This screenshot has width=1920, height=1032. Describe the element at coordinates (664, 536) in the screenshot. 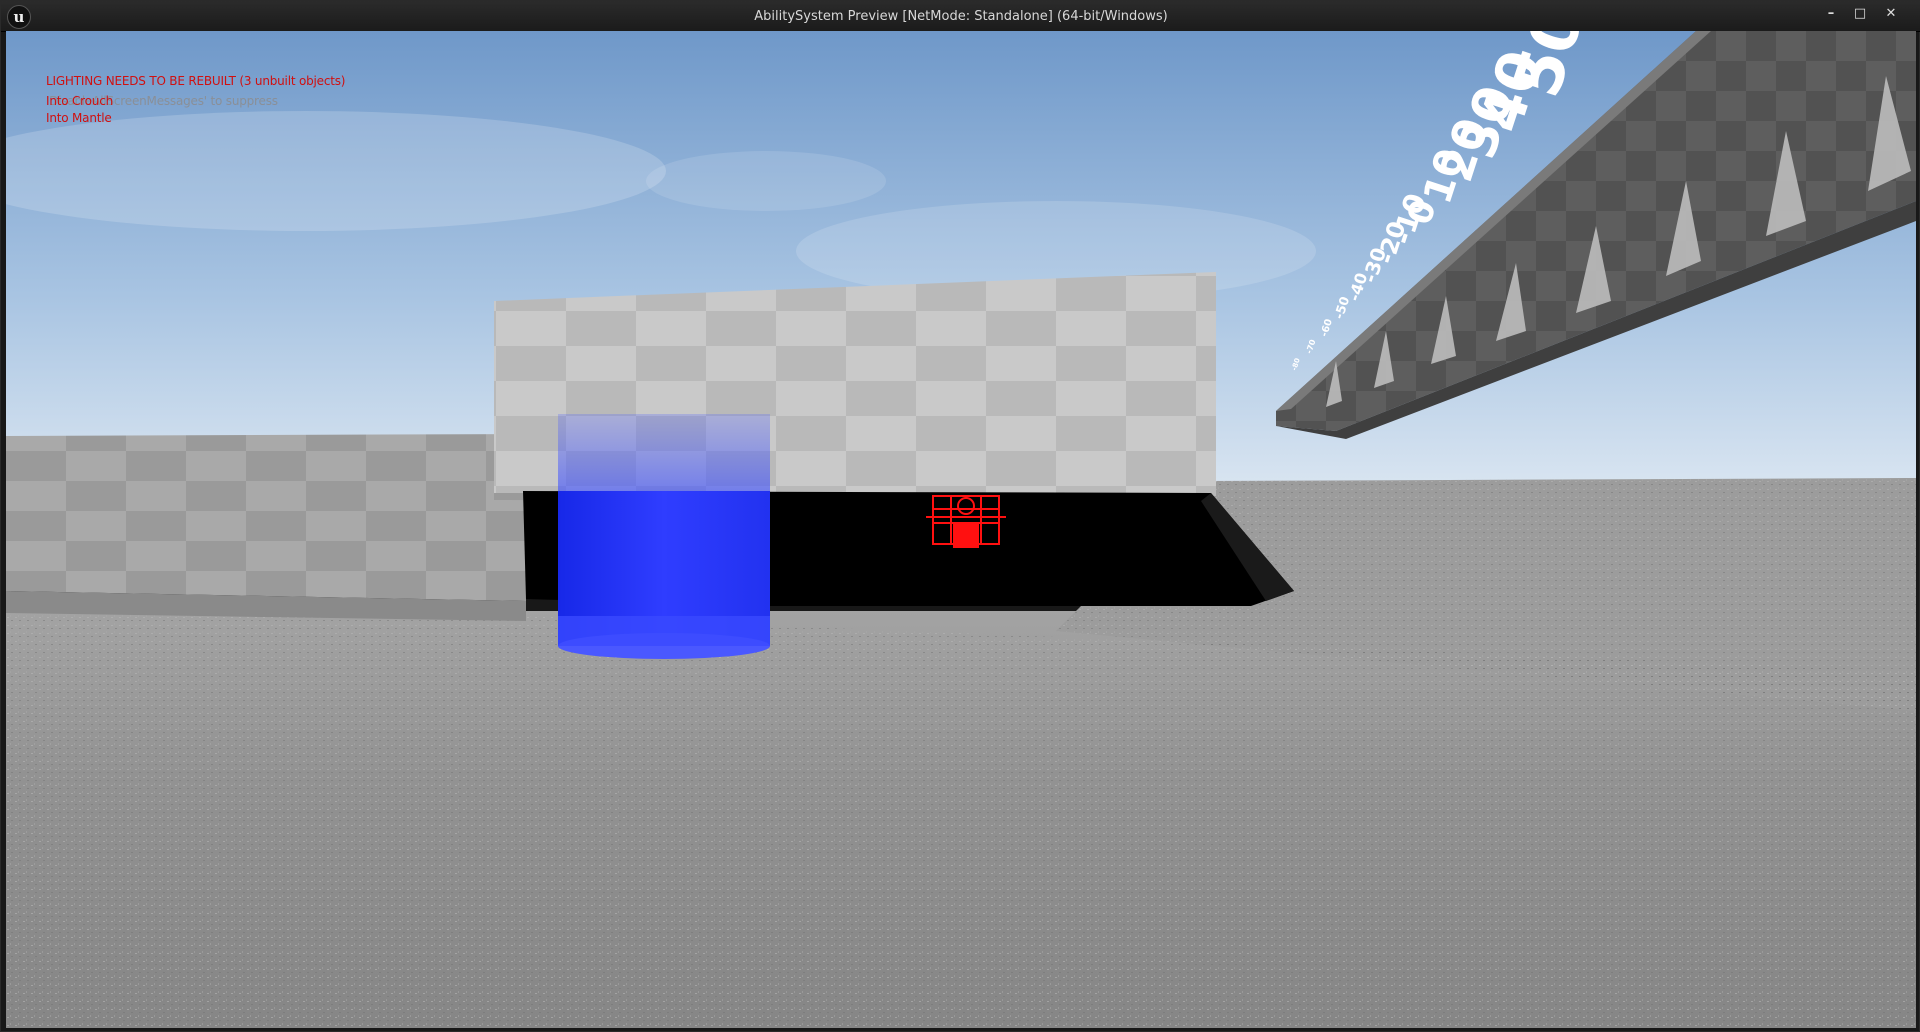

I see `player-capsule` at that location.